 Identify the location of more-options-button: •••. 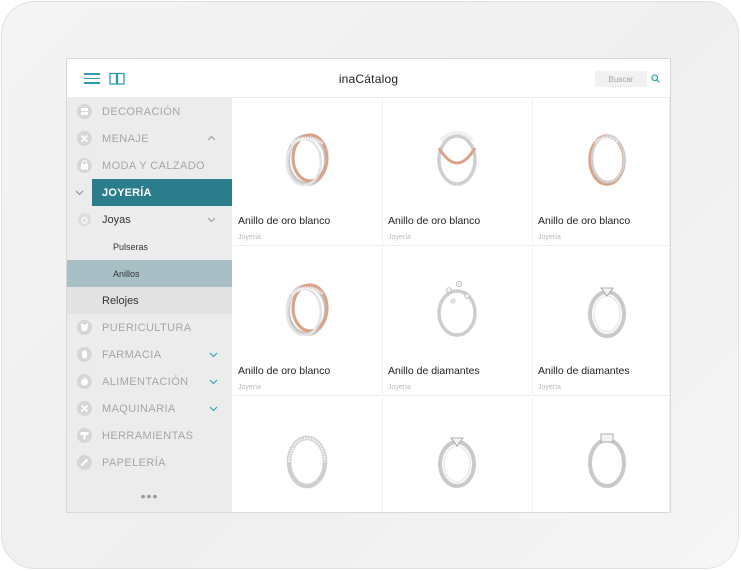
(149, 496).